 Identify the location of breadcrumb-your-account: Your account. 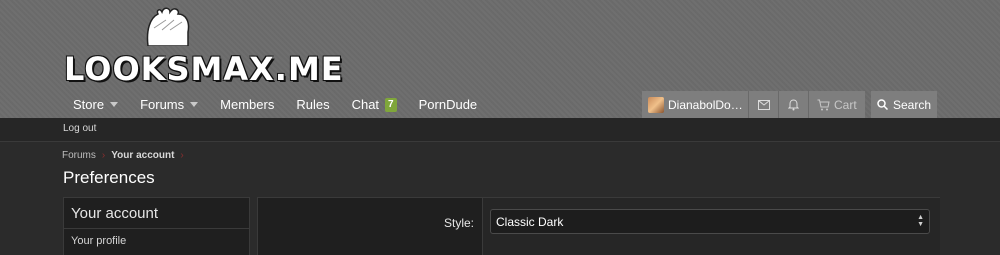
(142, 155).